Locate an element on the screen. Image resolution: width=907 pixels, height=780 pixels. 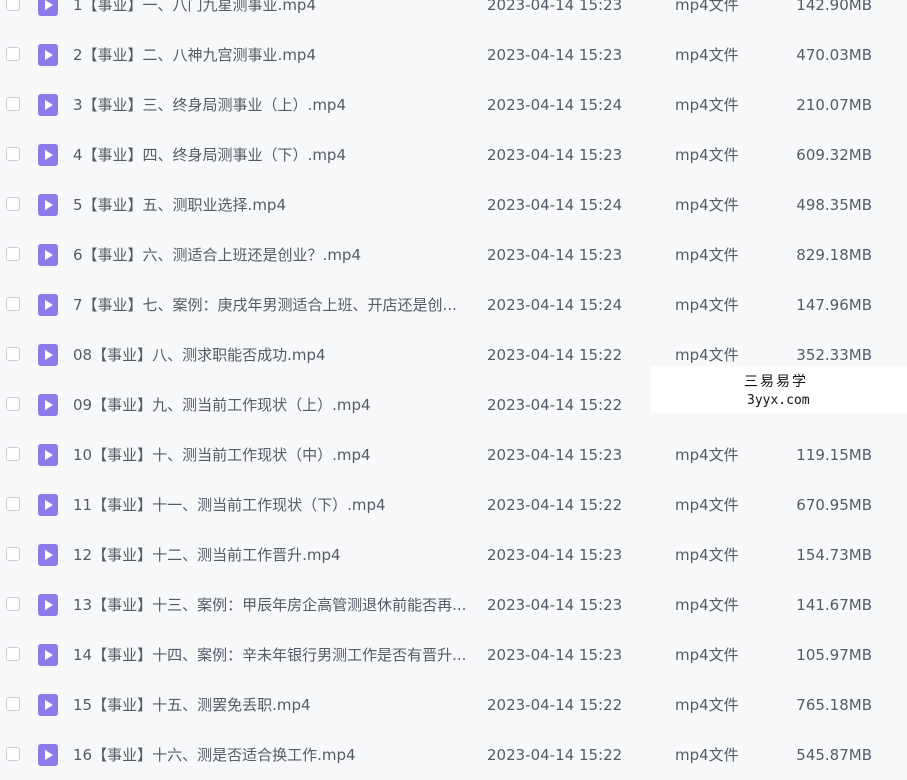
file-size: 498.35MB is located at coordinates (834, 205).